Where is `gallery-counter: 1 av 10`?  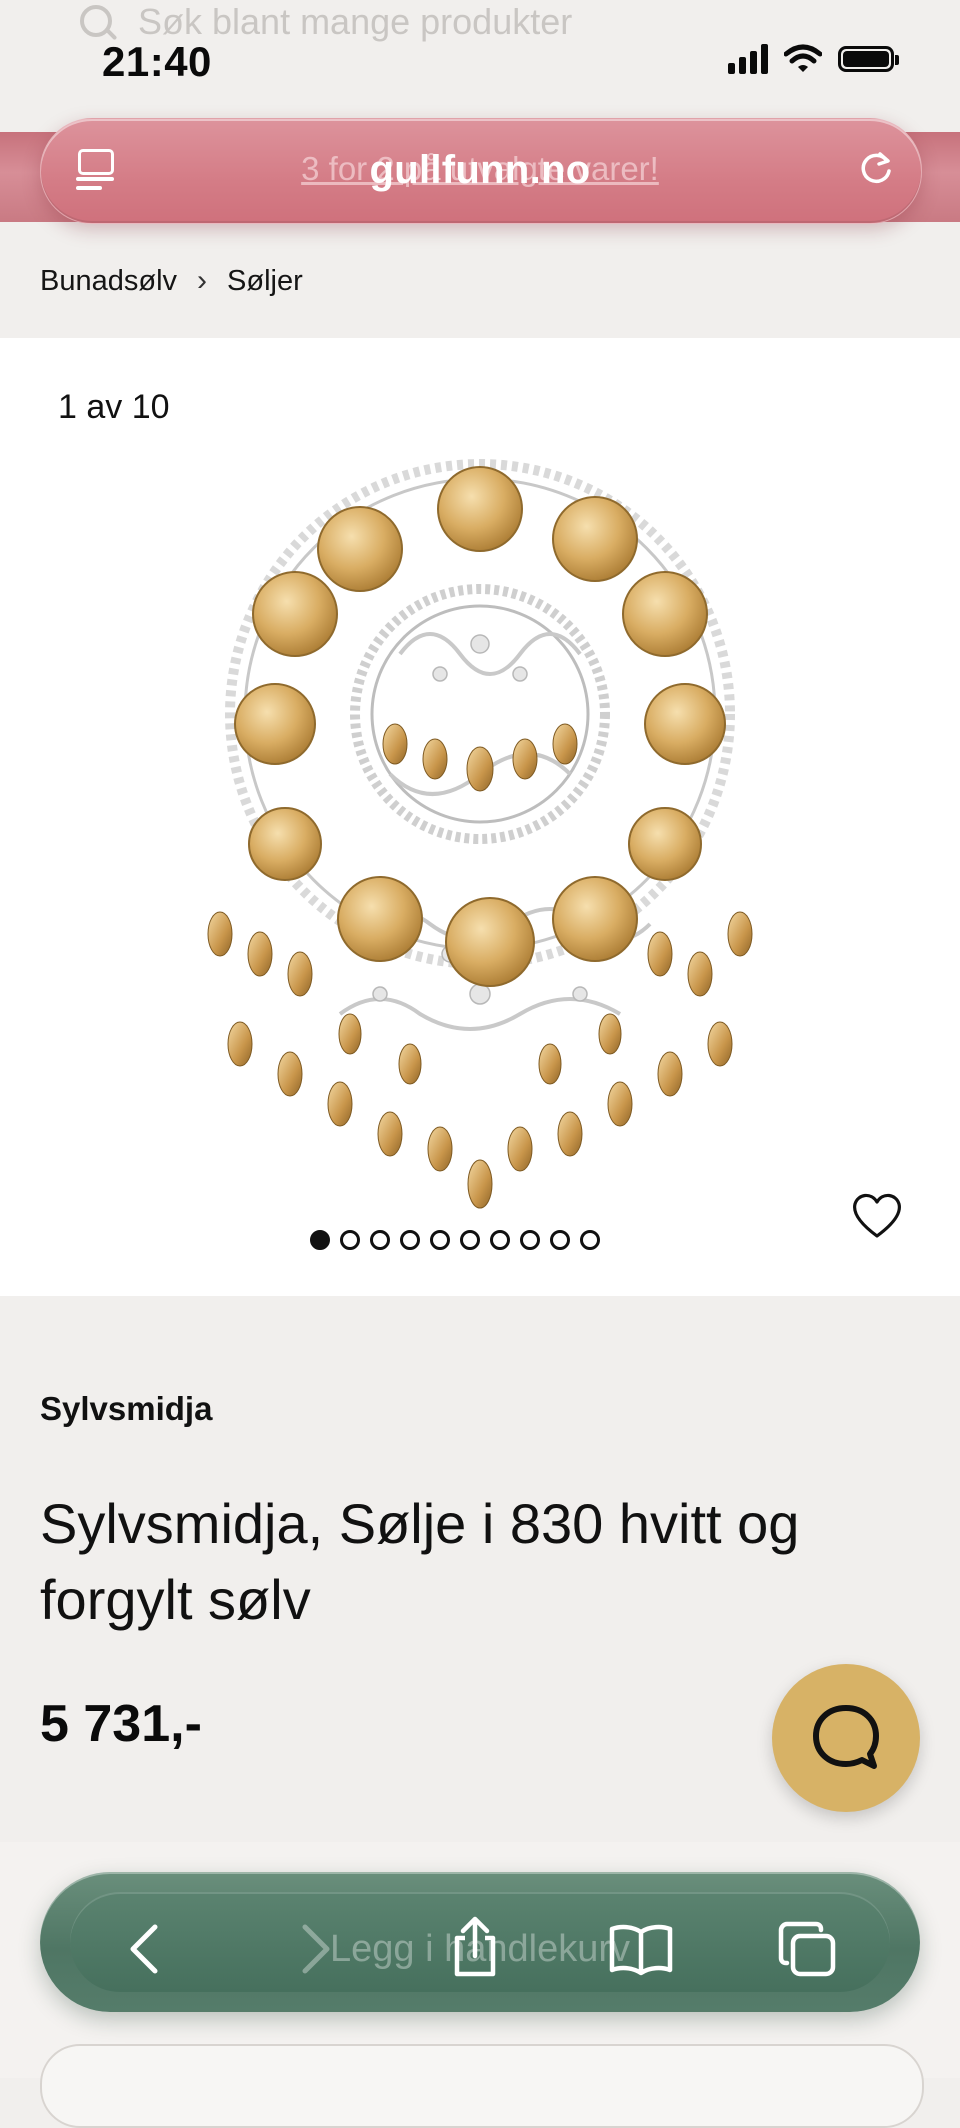 gallery-counter: 1 av 10 is located at coordinates (114, 407).